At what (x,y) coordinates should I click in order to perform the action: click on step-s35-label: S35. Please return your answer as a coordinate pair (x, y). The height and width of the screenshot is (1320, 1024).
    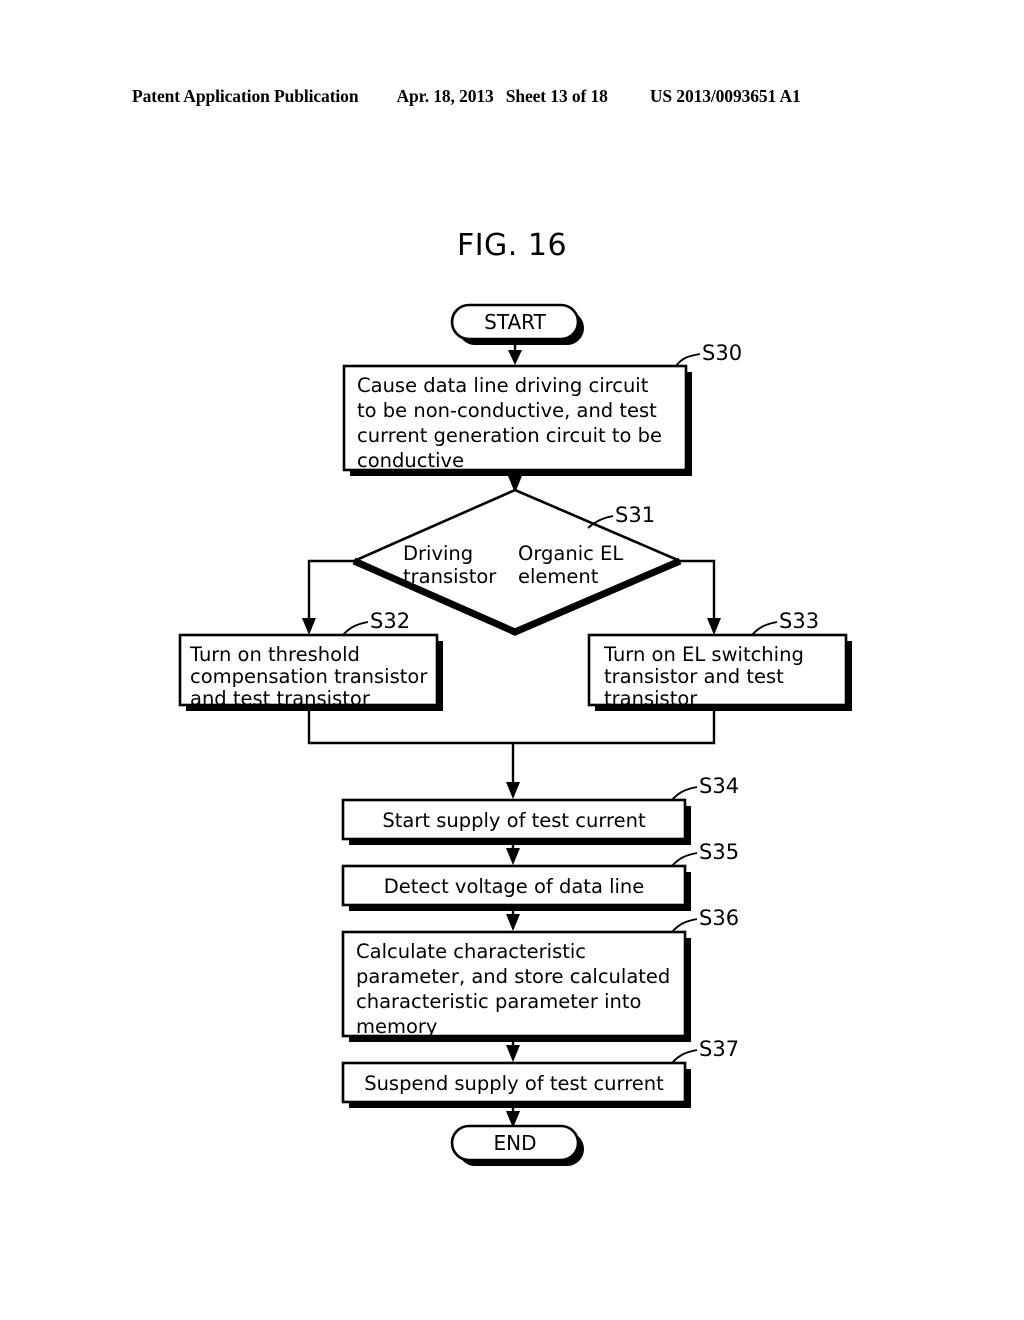
    Looking at the image, I should click on (719, 852).